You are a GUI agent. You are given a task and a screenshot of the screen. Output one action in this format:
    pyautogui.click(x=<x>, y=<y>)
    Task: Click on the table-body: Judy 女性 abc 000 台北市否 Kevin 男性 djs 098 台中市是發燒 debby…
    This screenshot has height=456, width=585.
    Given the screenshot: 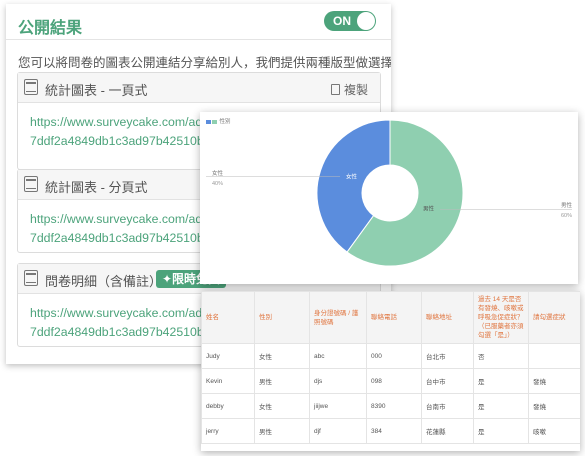 What is the action you would take?
    pyautogui.click(x=390, y=393)
    